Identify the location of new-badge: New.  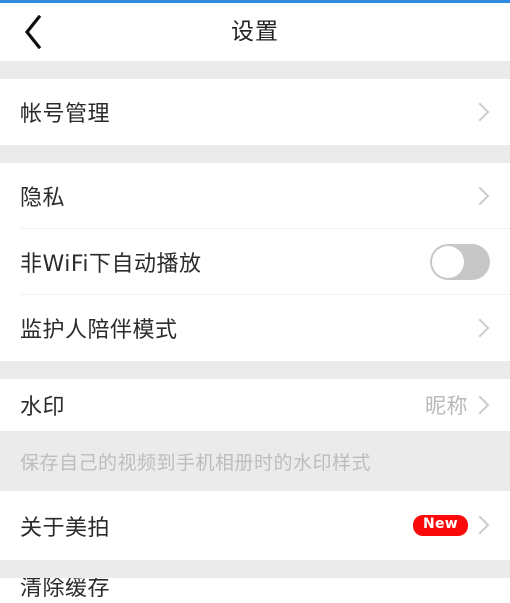
(440, 525).